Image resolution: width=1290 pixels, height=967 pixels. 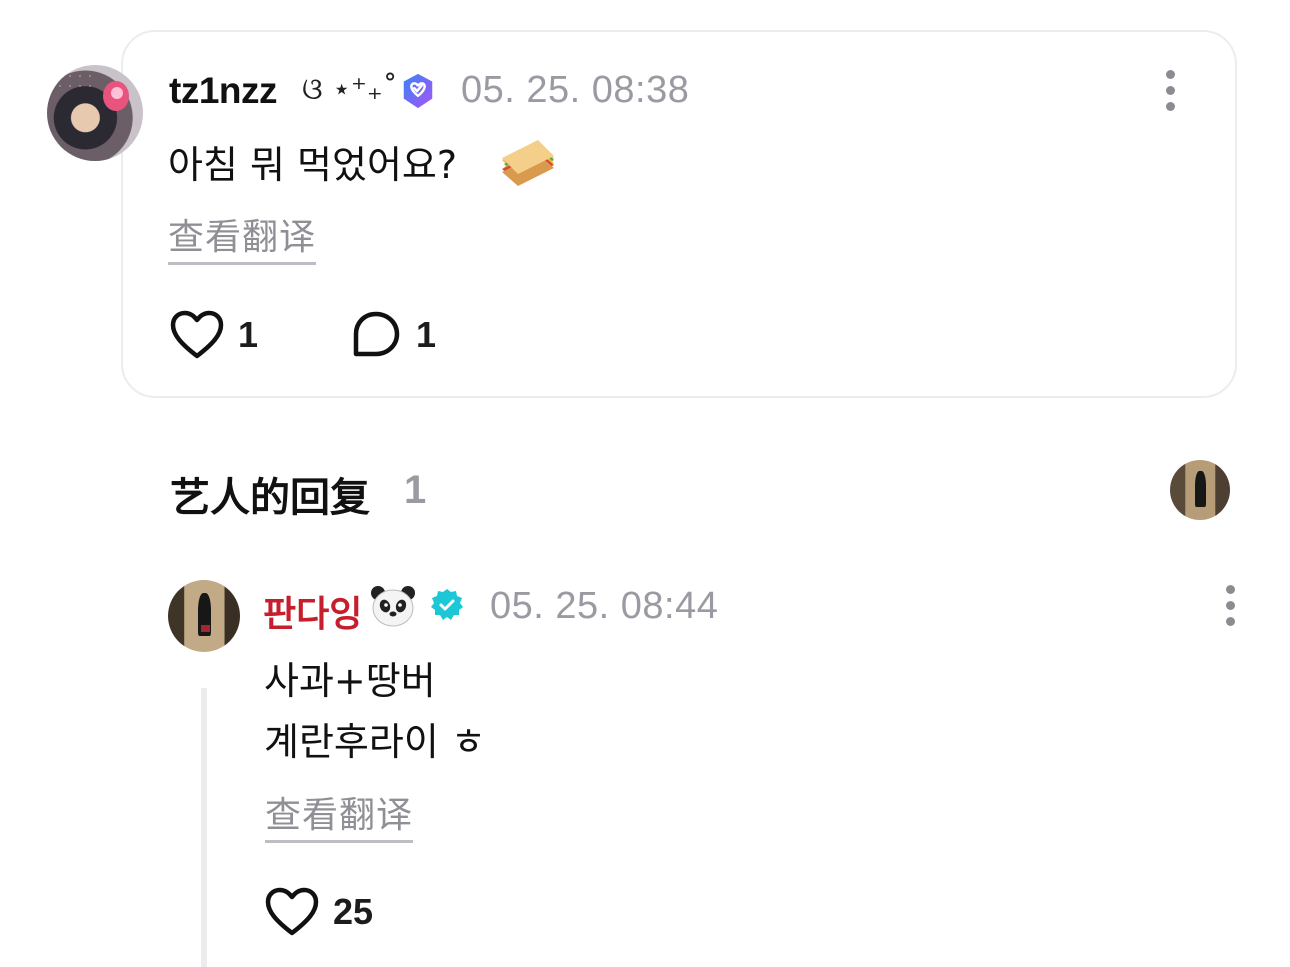 I want to click on reply-text-line-2: 계란후라이 ㅎ, so click(x=375, y=742).